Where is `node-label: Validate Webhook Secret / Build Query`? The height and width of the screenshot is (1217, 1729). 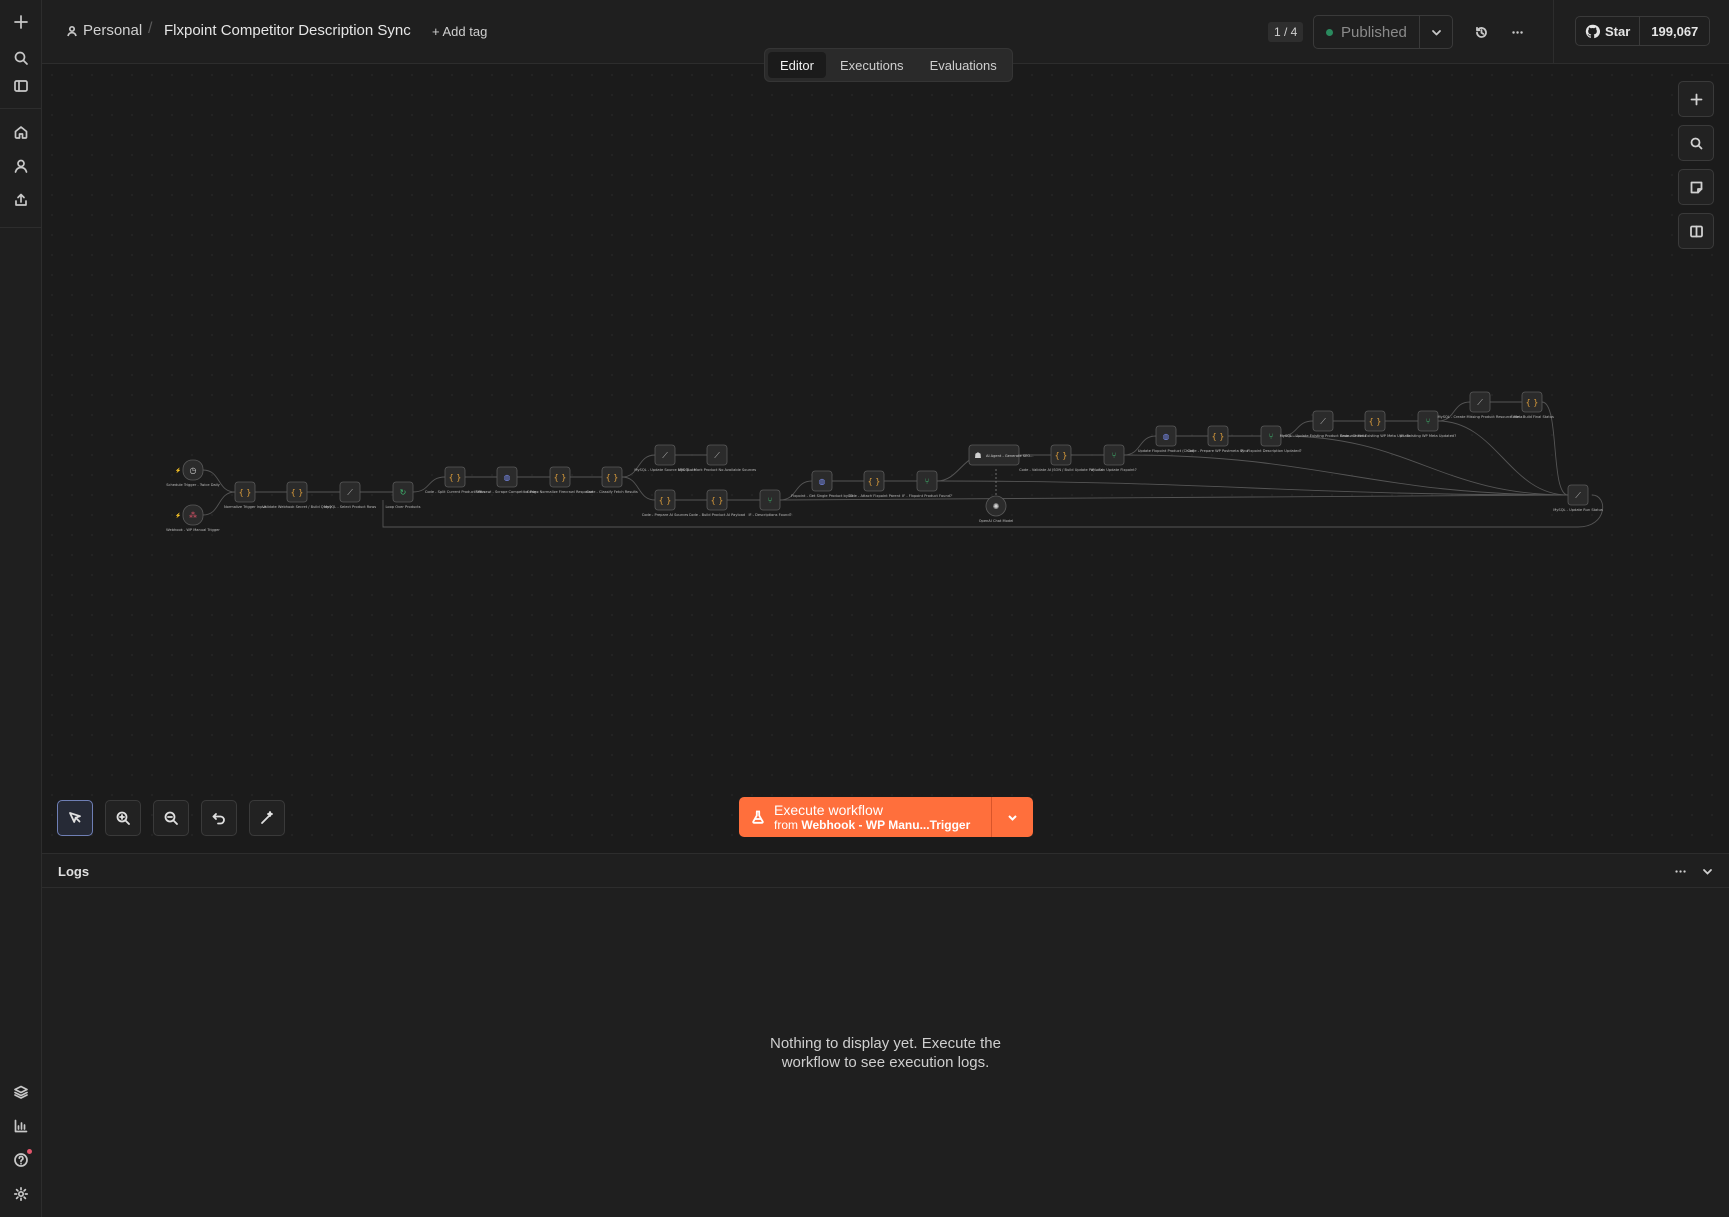 node-label: Validate Webhook Secret / Build Query is located at coordinates (297, 507).